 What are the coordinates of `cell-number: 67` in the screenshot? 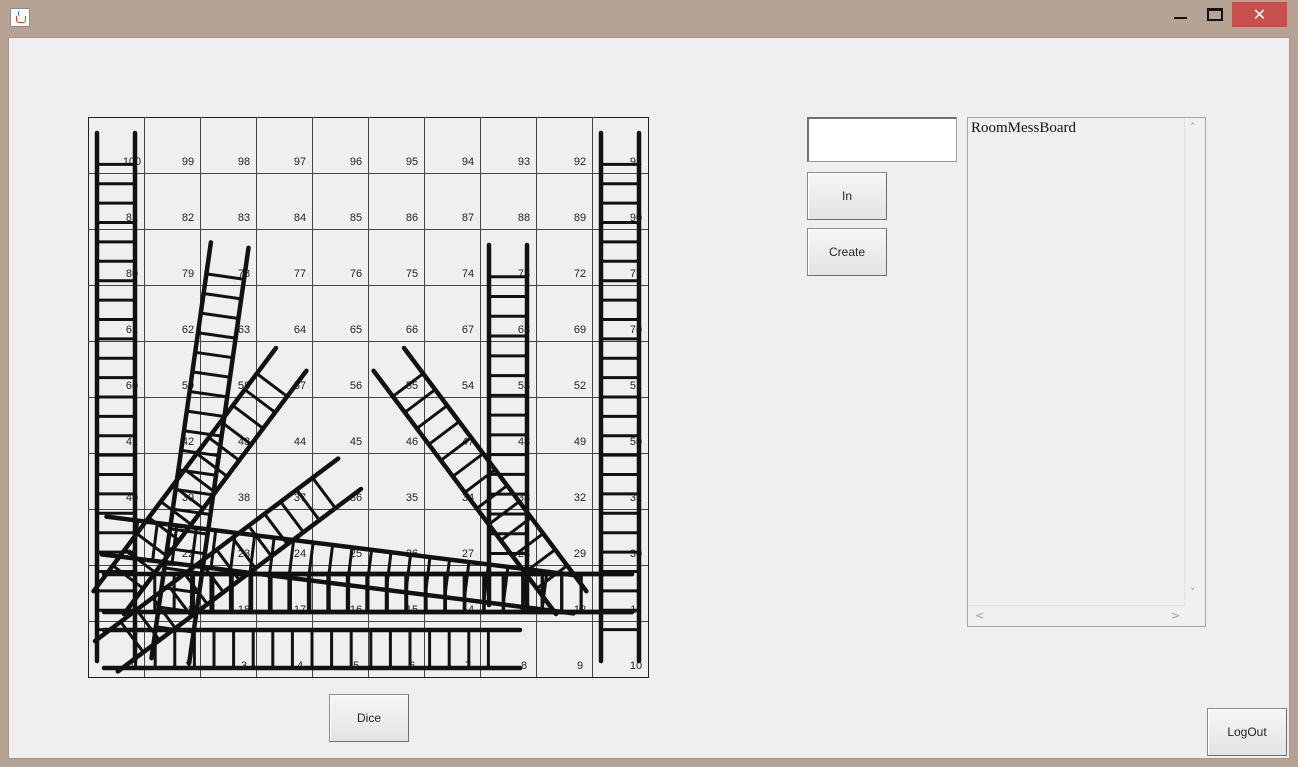 It's located at (468, 330).